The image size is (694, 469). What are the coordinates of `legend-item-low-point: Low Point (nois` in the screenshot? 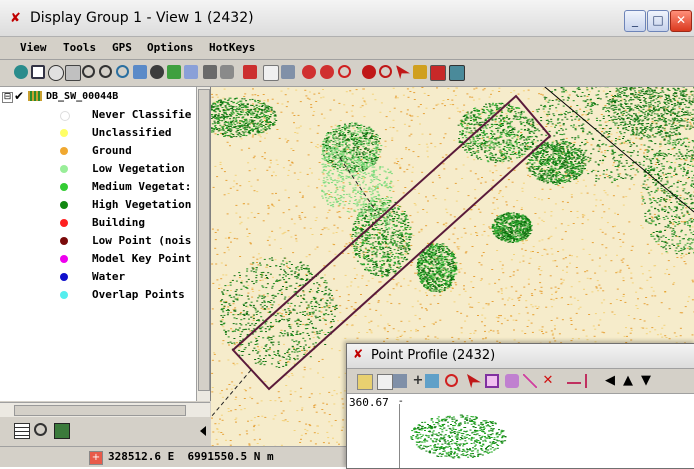 It's located at (130, 241).